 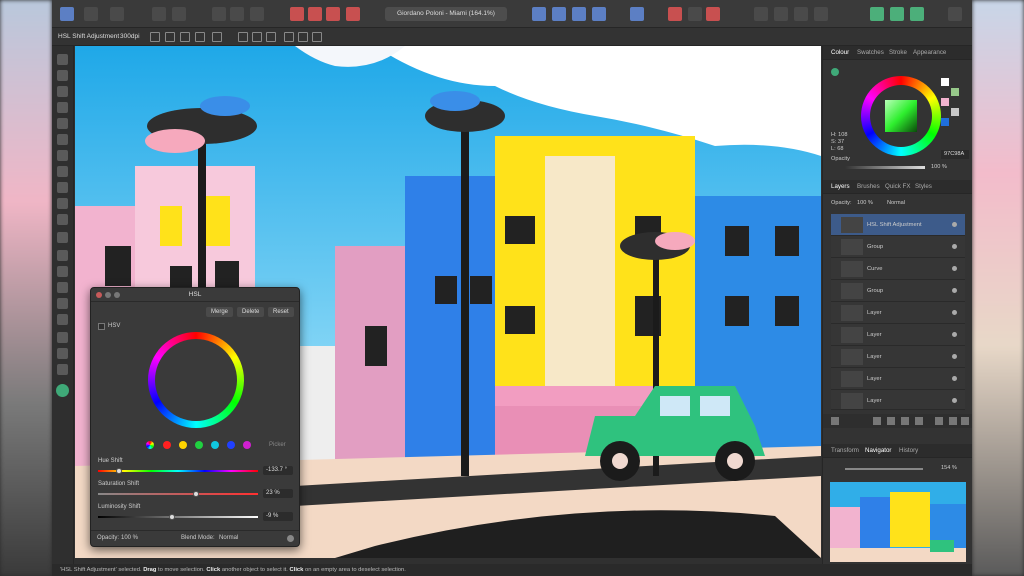 What do you see at coordinates (945, 122) in the screenshot?
I see `swatch-blue` at bounding box center [945, 122].